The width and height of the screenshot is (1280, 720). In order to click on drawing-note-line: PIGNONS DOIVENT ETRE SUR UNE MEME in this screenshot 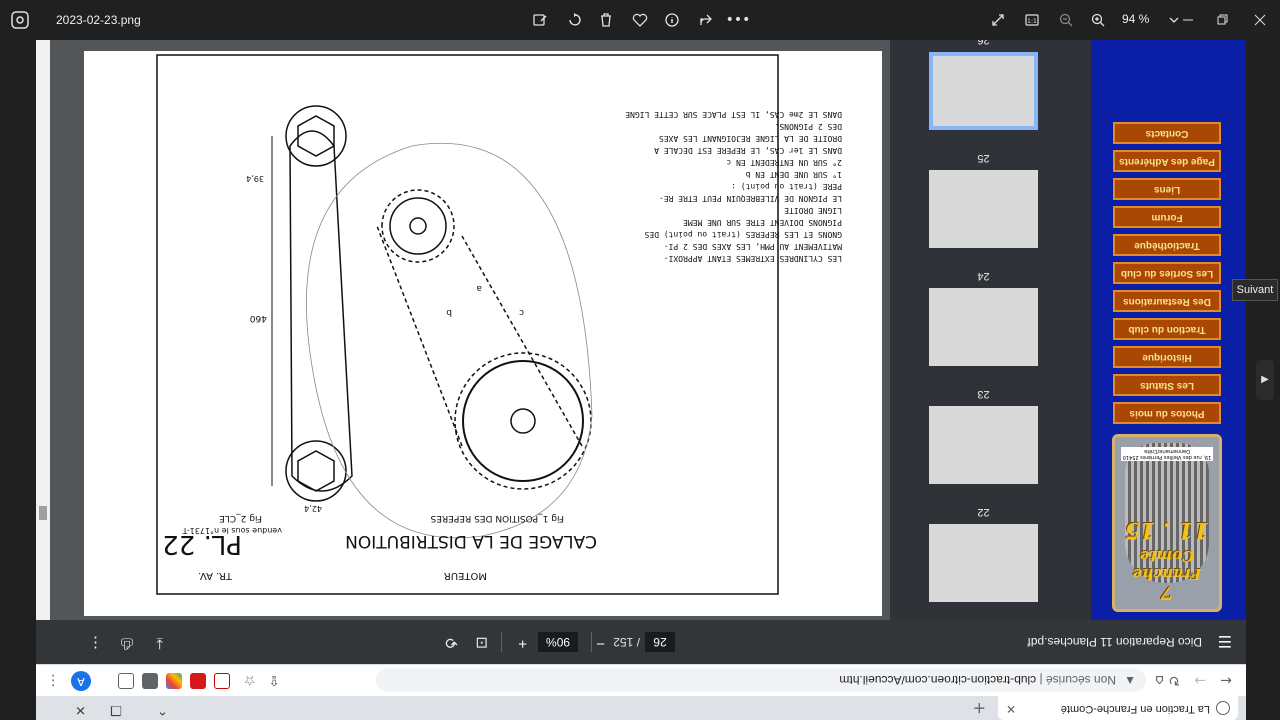, I will do `click(762, 222)`.